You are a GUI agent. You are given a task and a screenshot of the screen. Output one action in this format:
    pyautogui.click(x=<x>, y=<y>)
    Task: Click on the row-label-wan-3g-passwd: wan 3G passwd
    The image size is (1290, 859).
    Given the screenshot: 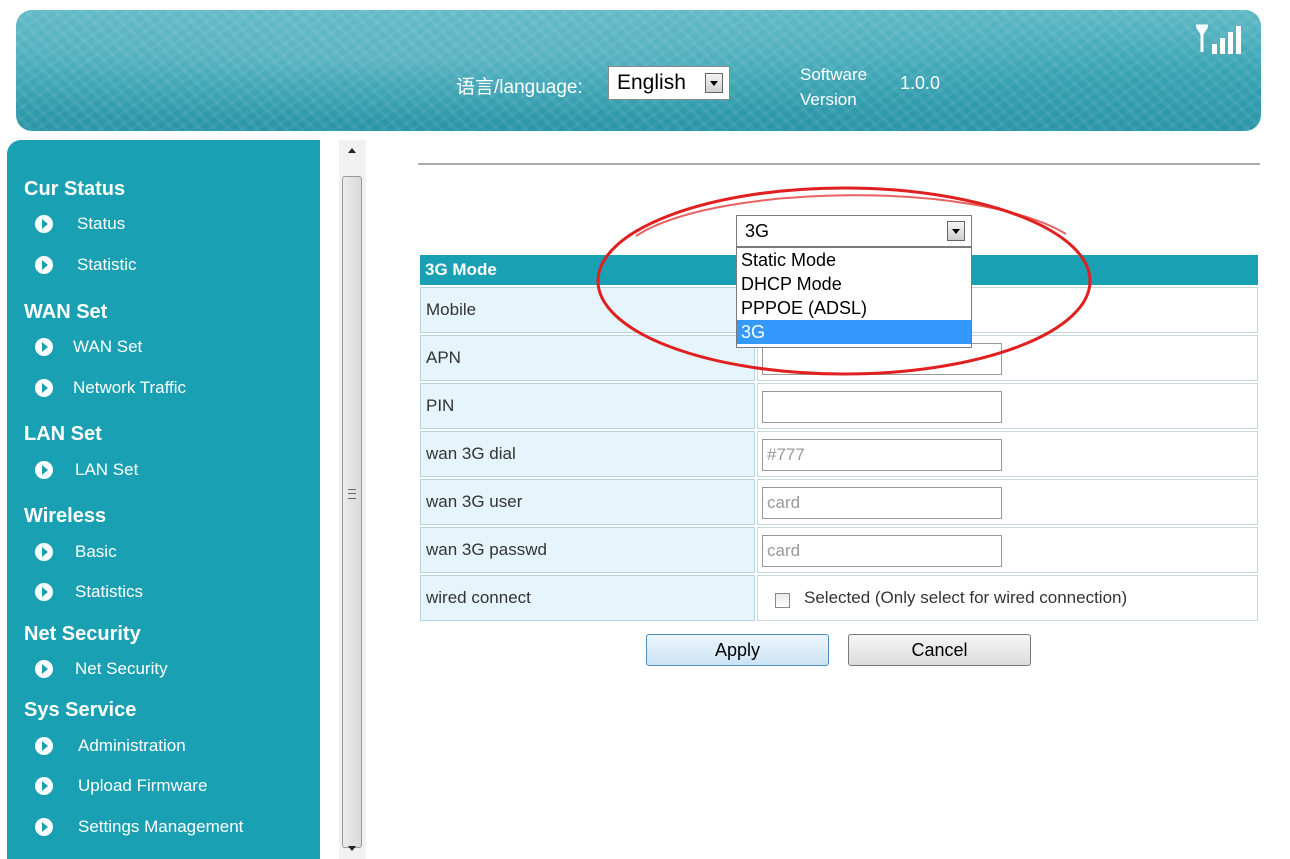 What is the action you would take?
    pyautogui.click(x=587, y=550)
    